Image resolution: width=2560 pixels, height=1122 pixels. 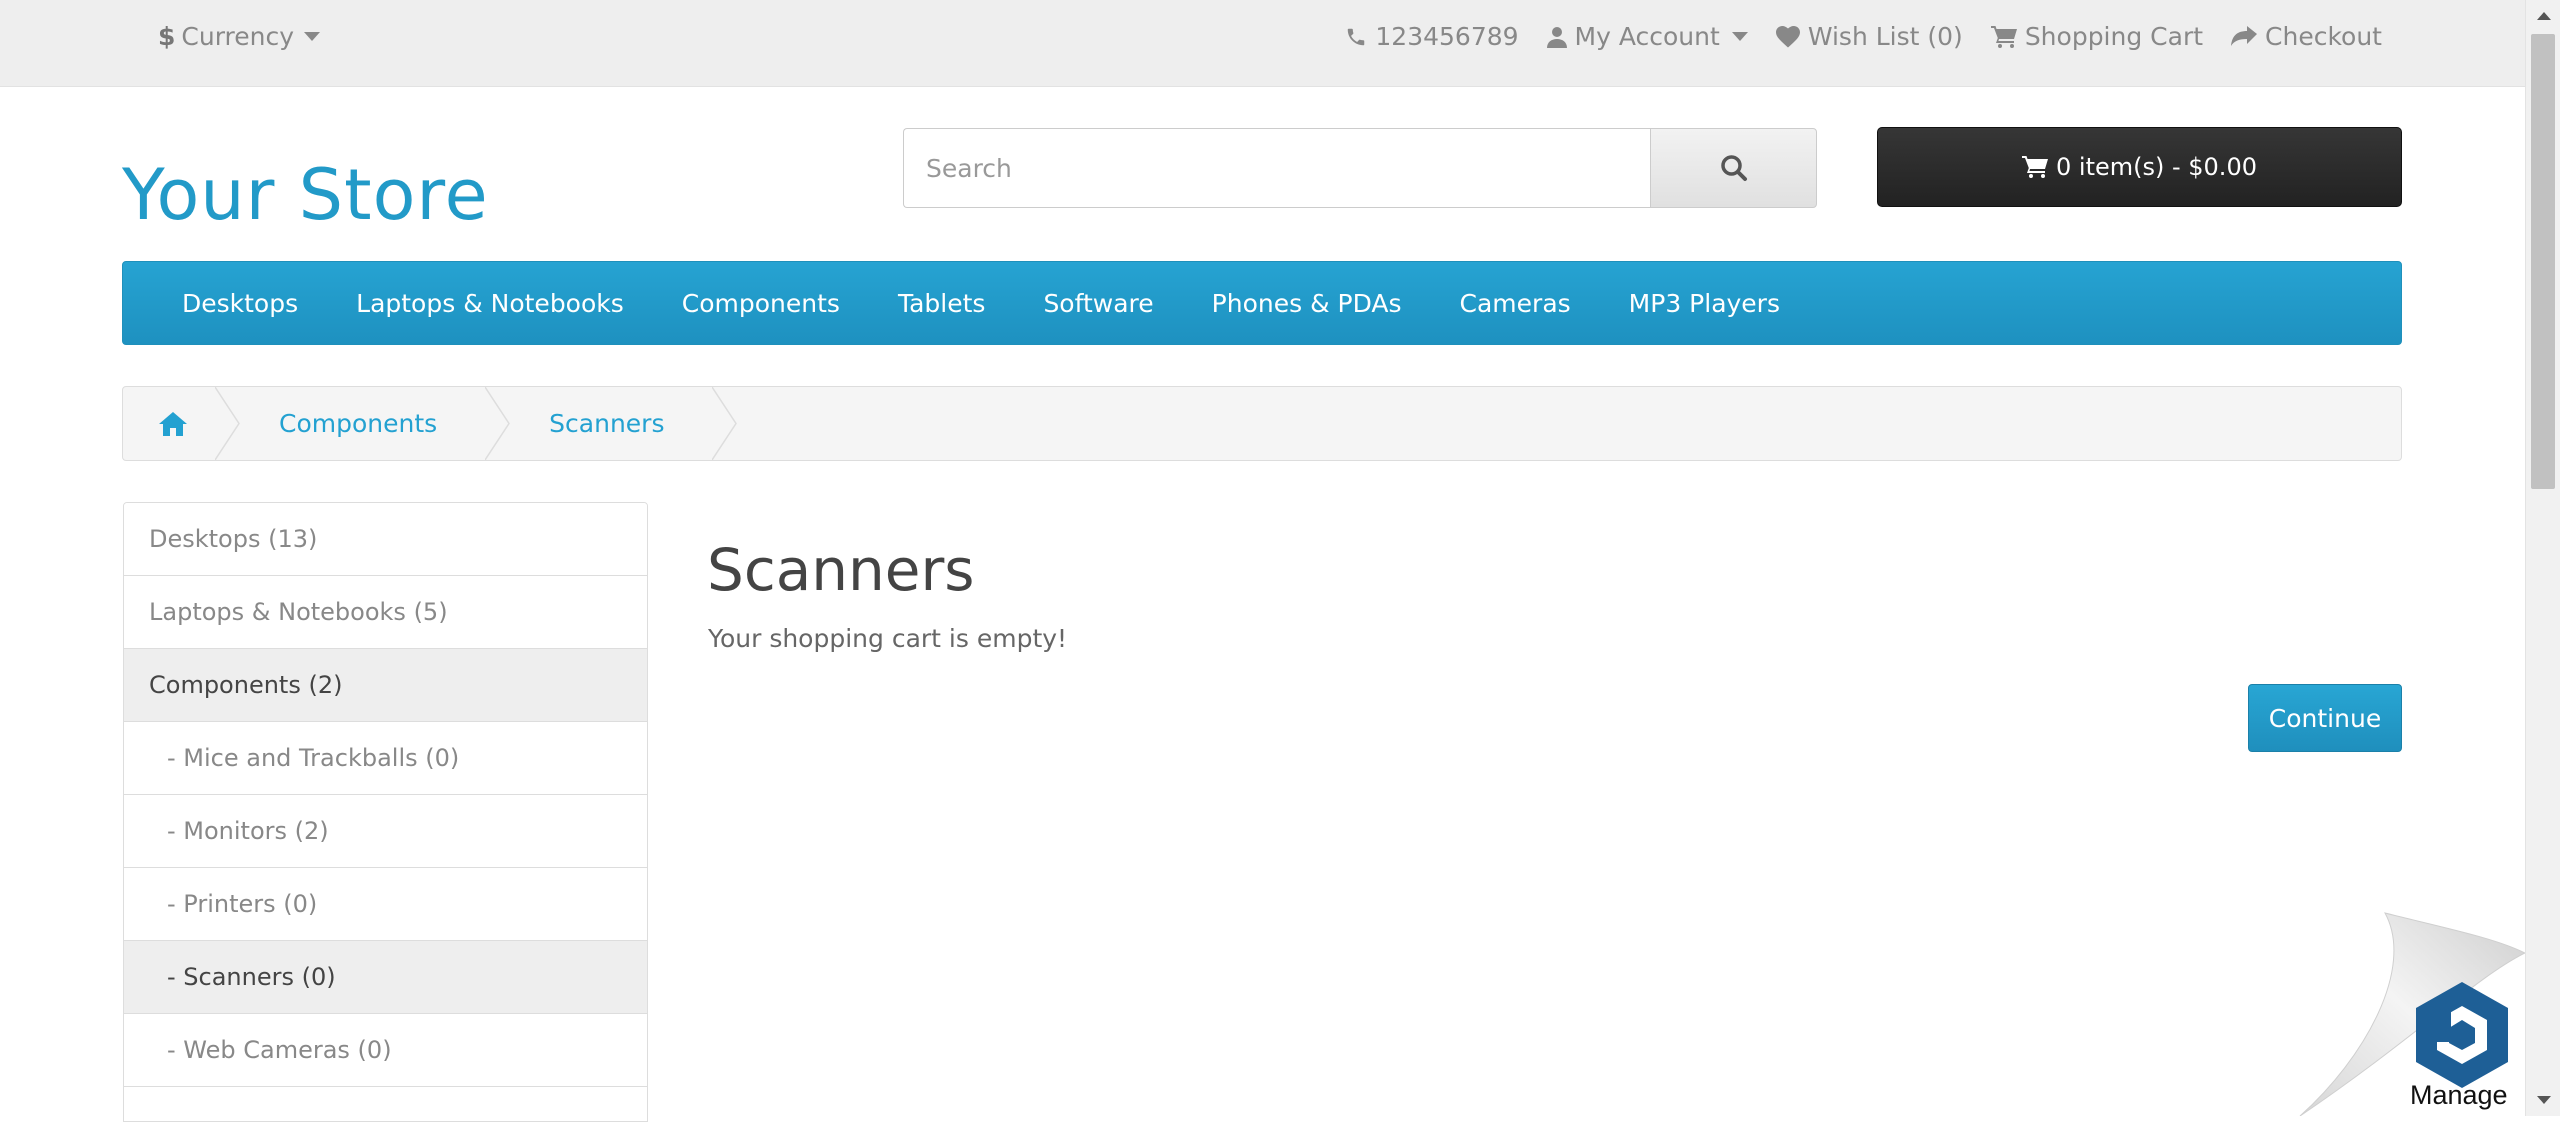 What do you see at coordinates (2325, 718) in the screenshot?
I see `continue-button: Continue` at bounding box center [2325, 718].